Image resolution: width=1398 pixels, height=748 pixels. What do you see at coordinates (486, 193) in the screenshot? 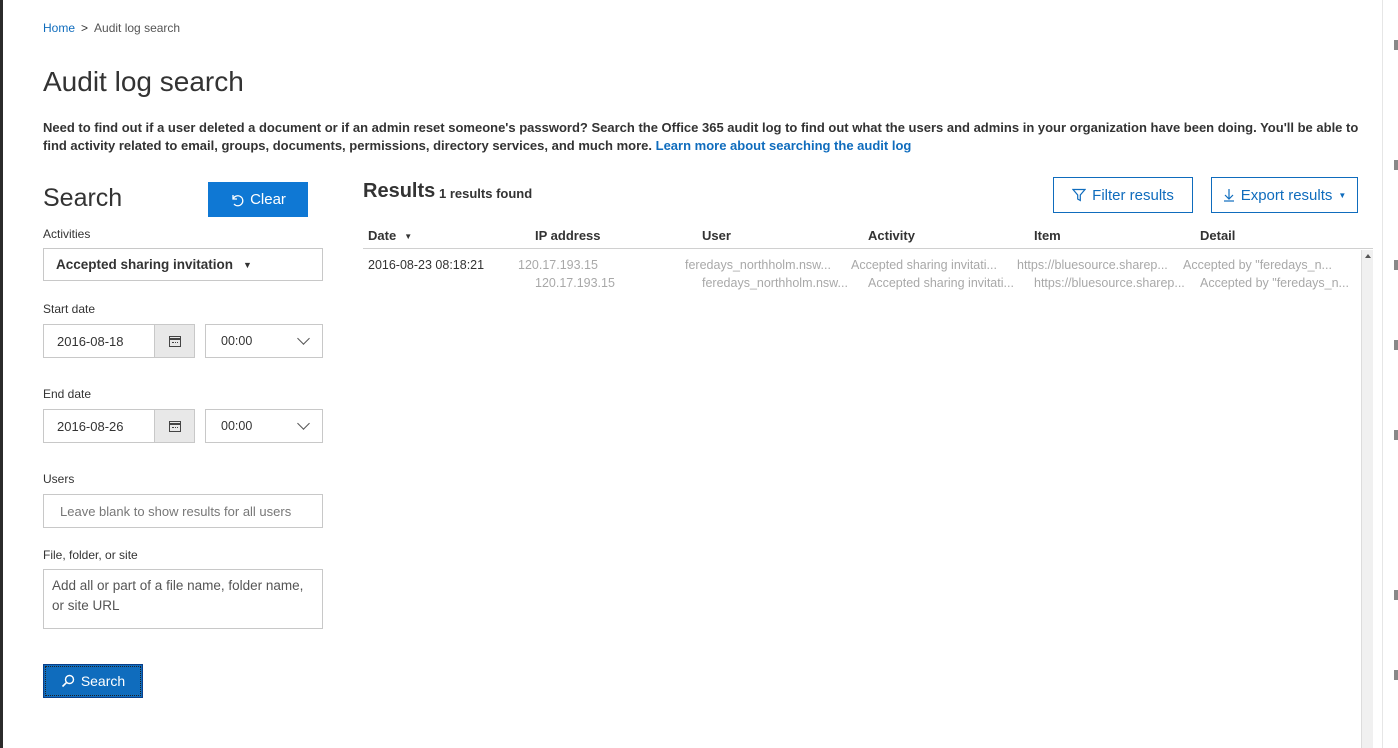
I see `results-count: 1 results found` at bounding box center [486, 193].